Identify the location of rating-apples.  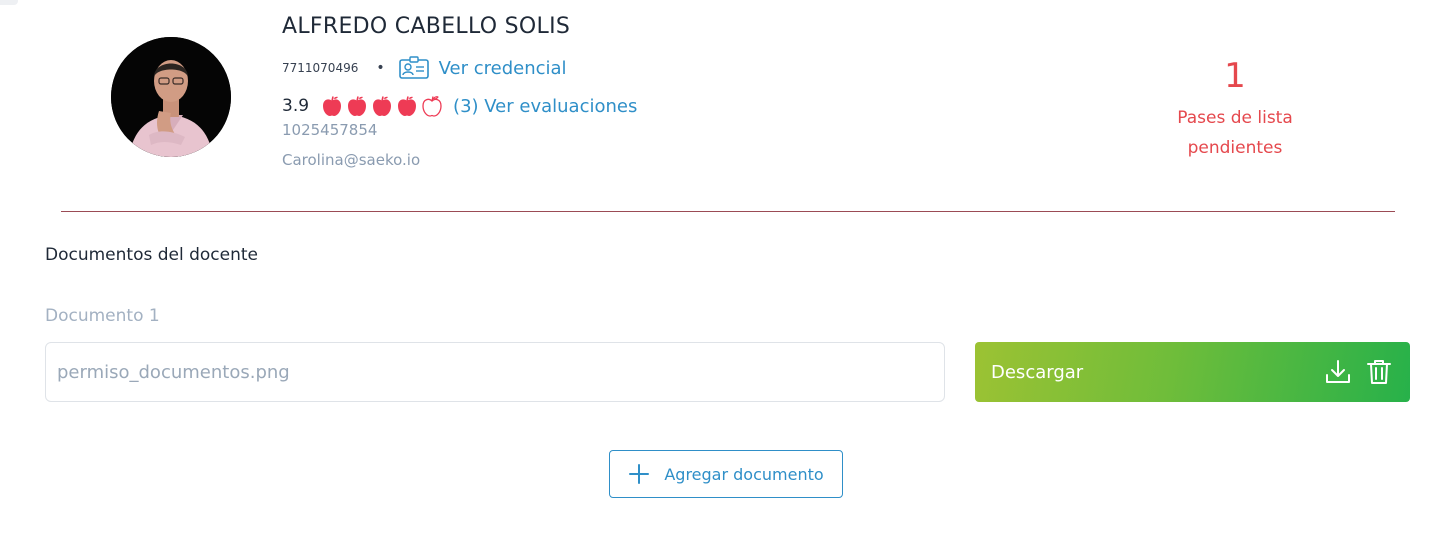
(382, 106).